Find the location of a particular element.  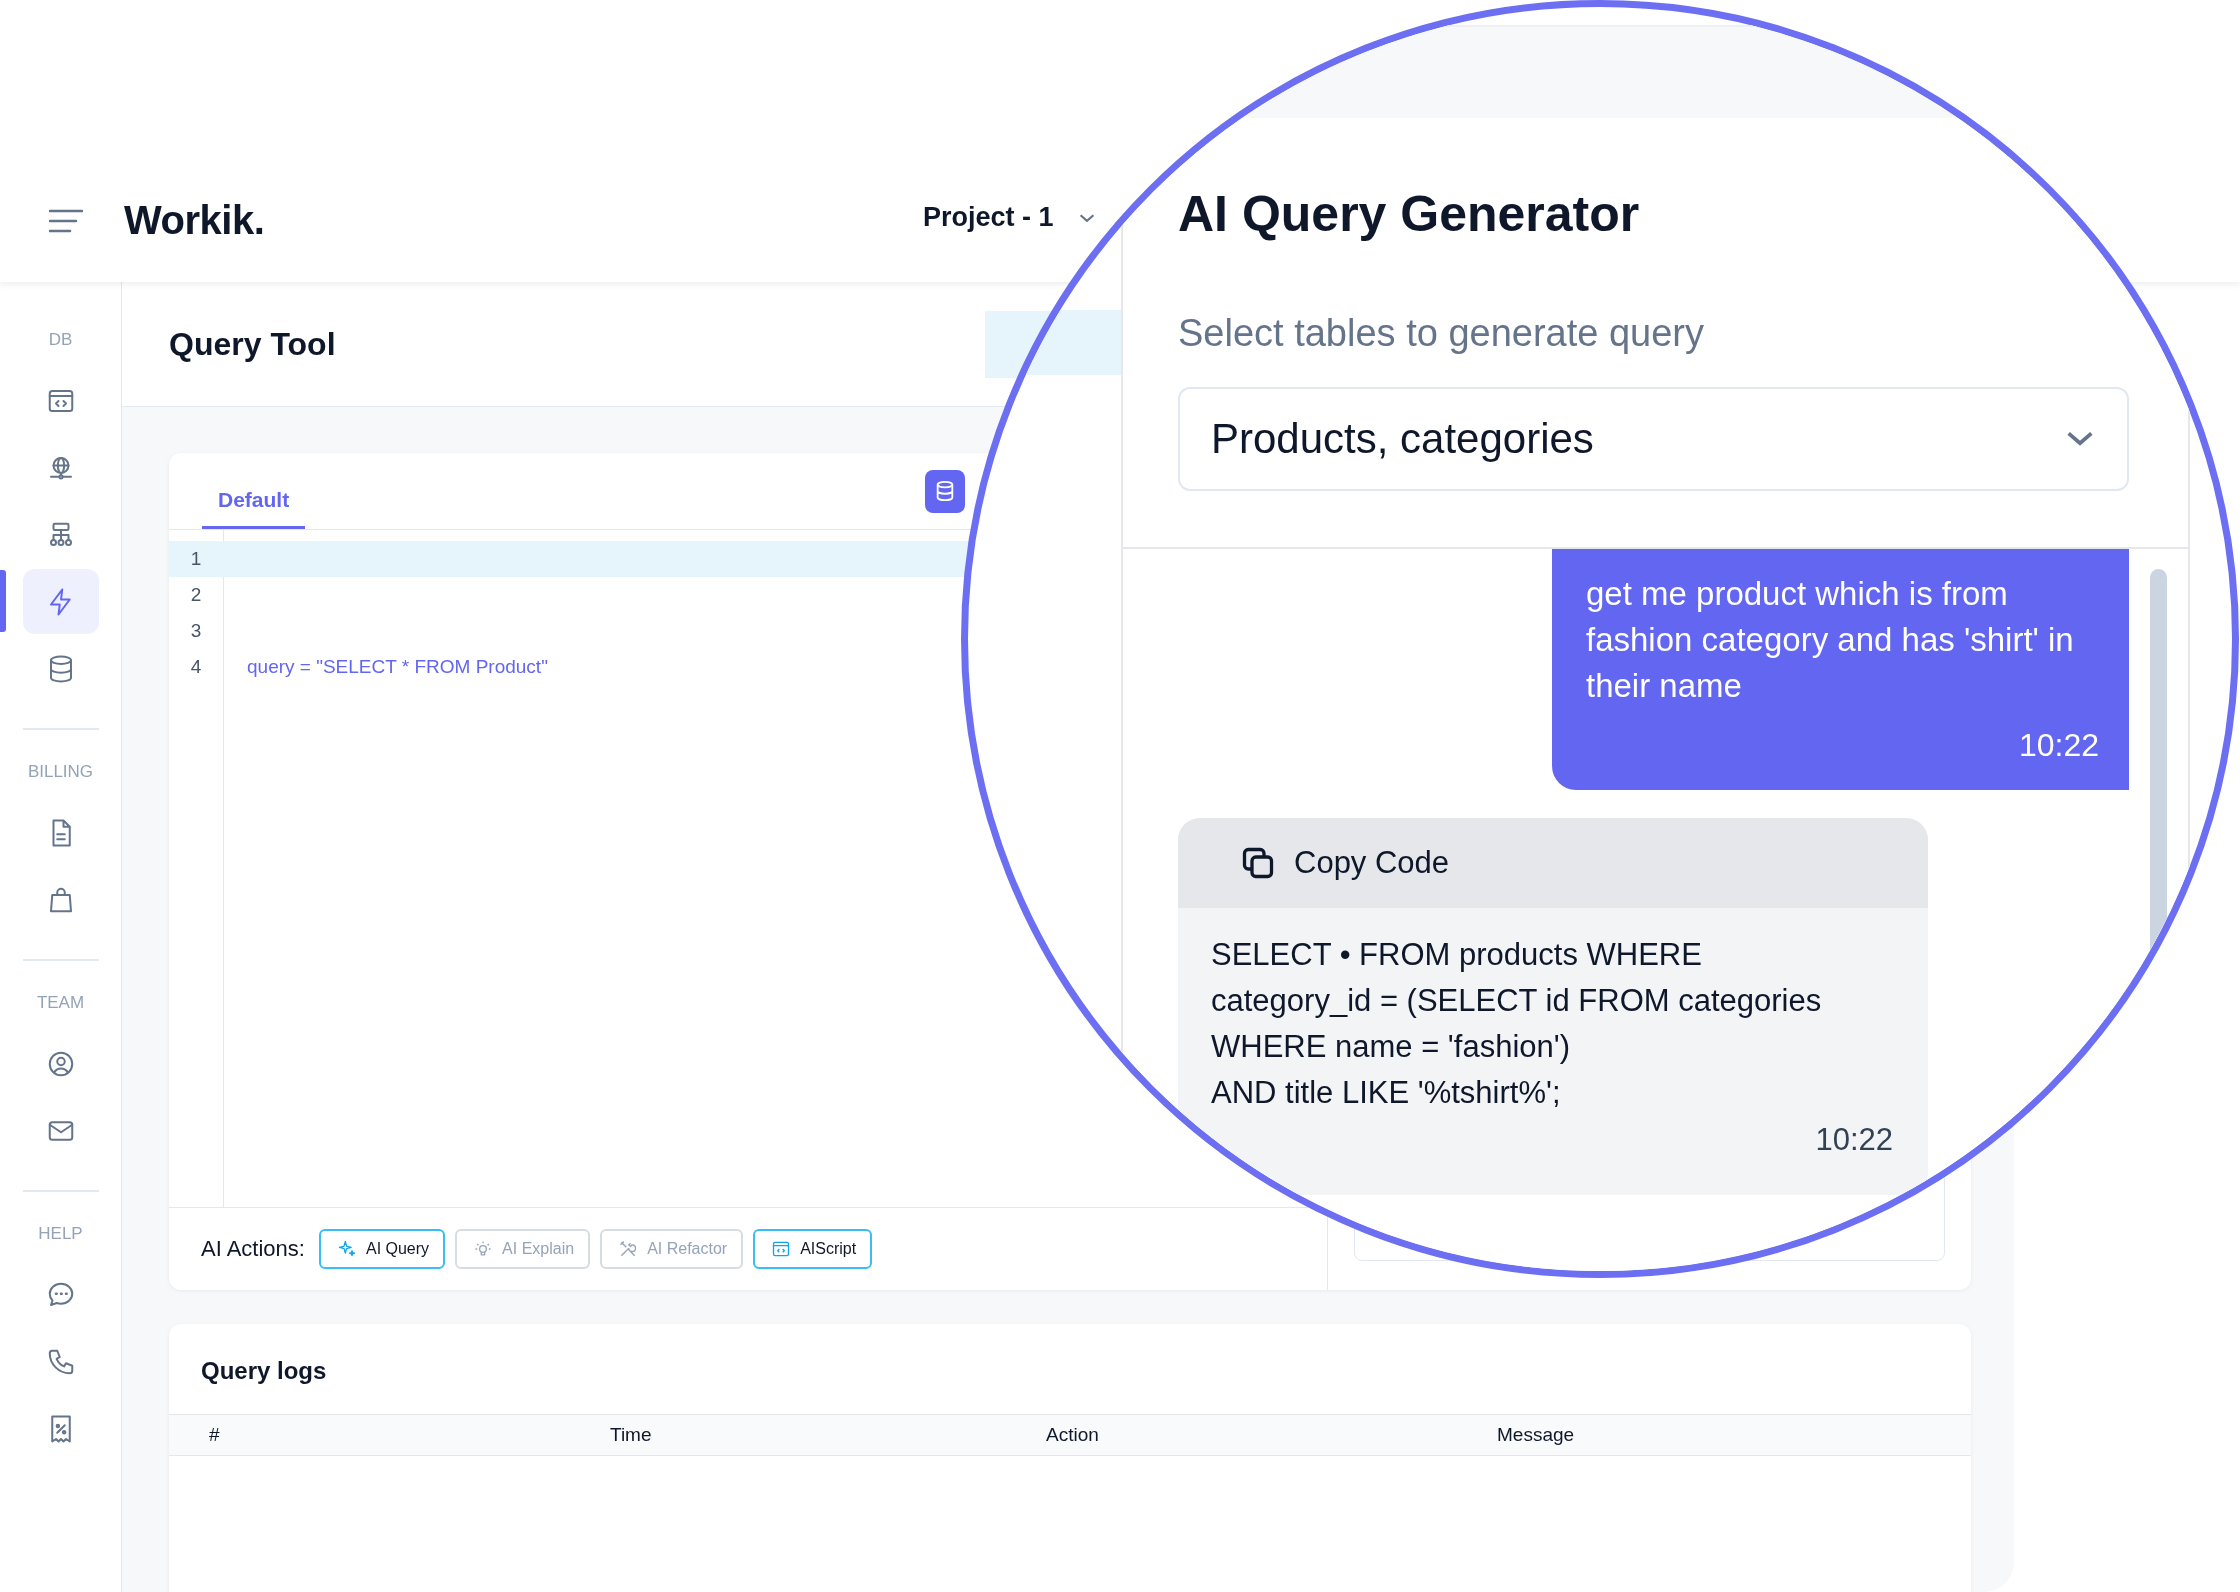

code-text: query = "SELECT * FROM Product" is located at coordinates (397, 667).